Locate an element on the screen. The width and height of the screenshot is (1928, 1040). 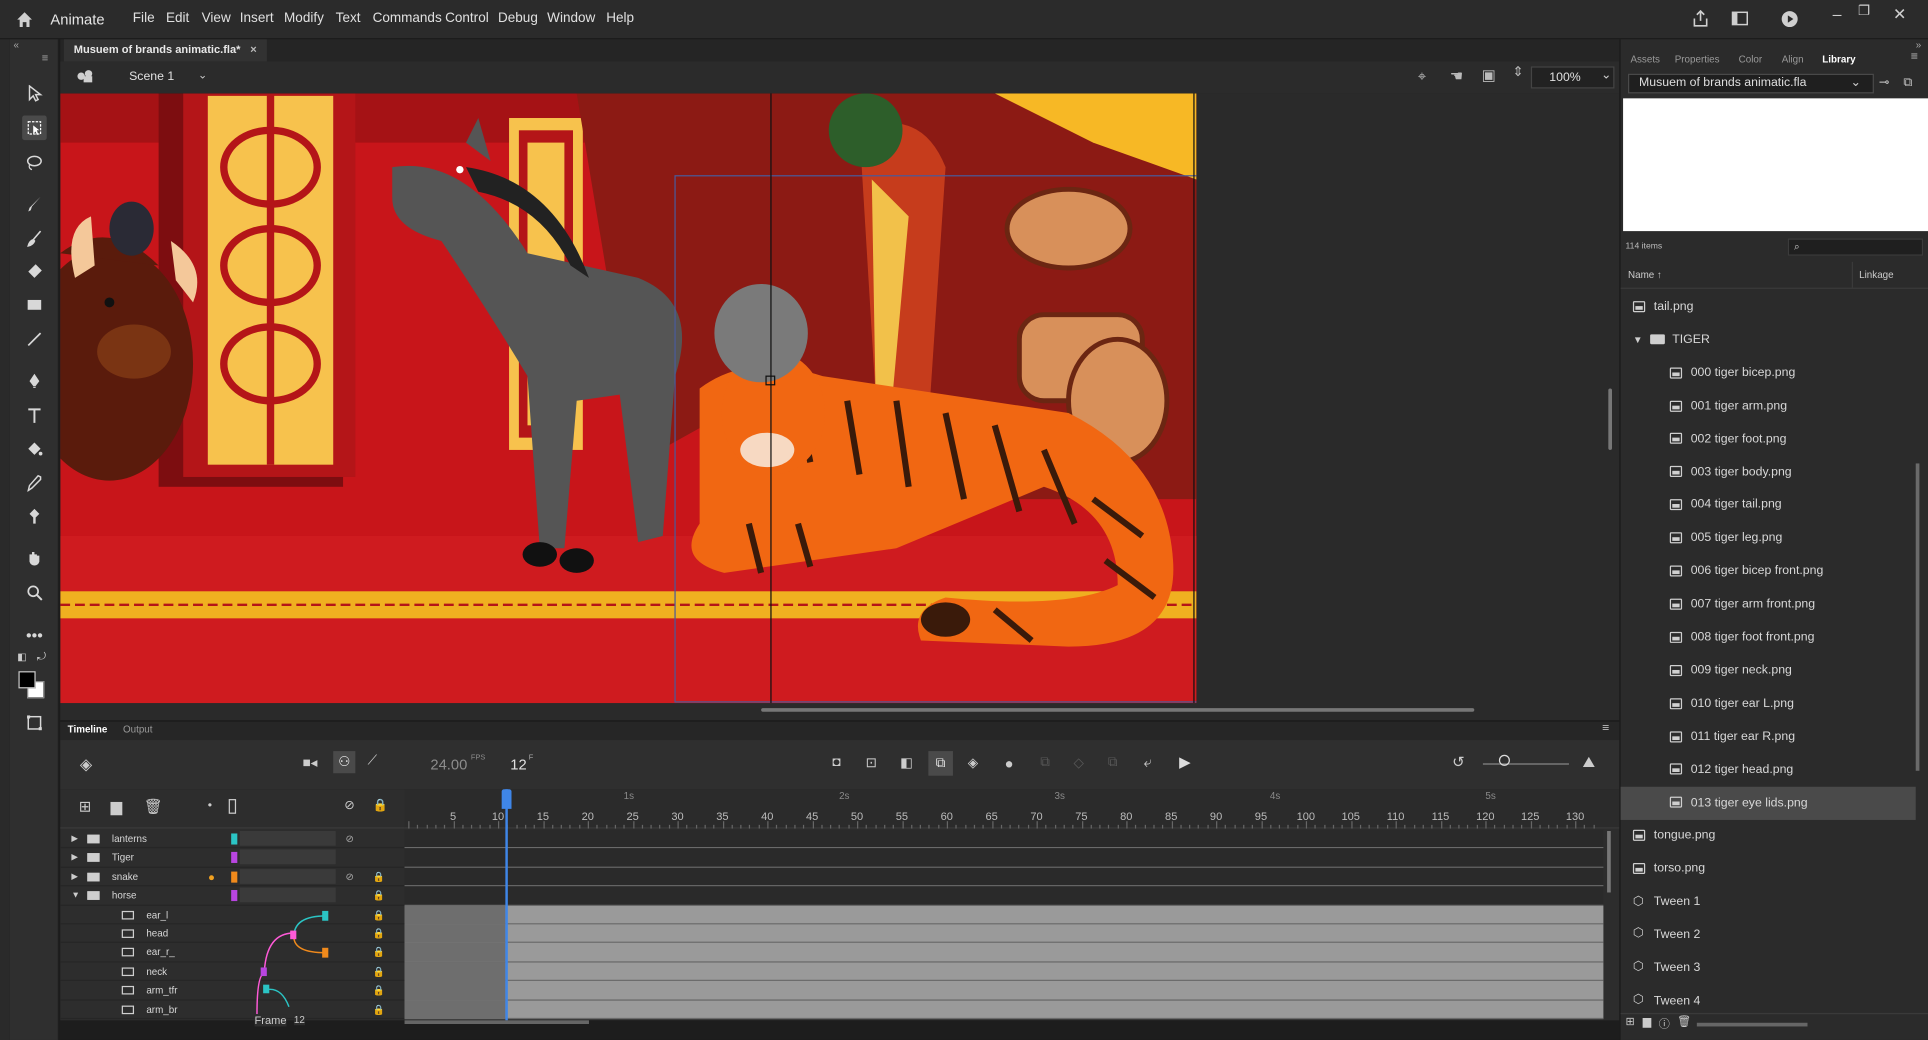
library-item: 009 tiger neck.png is located at coordinates (1768, 670).